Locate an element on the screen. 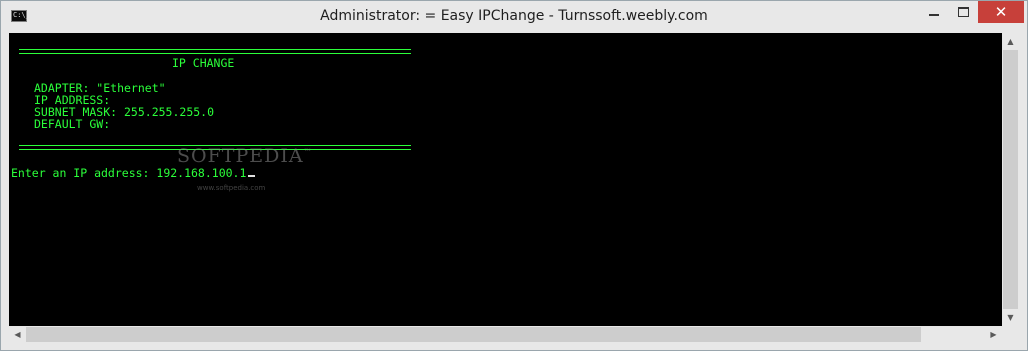 This screenshot has height=351, width=1028. scroll-up-icon: ▲ is located at coordinates (1010, 41).